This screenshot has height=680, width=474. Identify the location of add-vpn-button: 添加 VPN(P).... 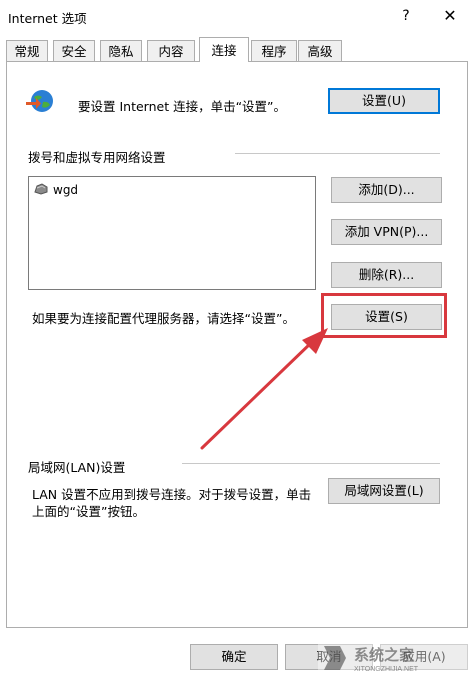
(386, 232).